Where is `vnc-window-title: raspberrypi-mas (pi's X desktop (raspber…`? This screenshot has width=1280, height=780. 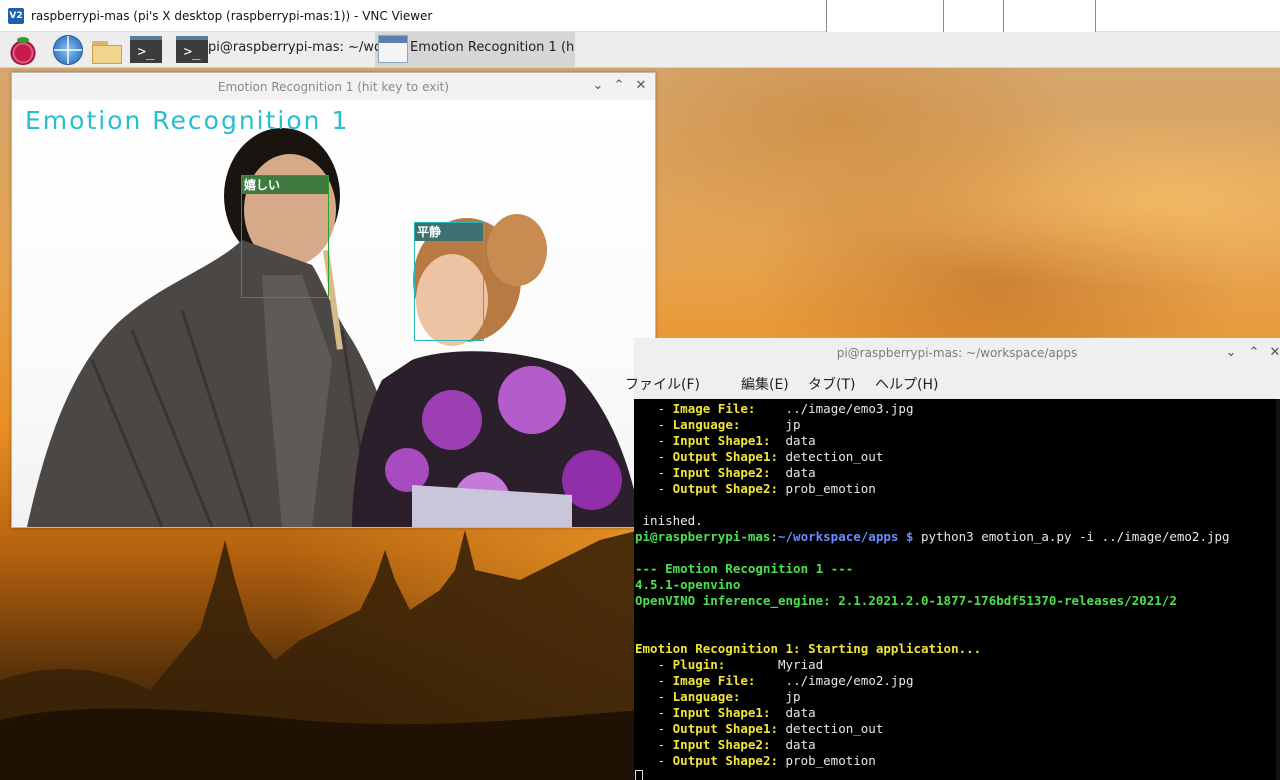 vnc-window-title: raspberrypi-mas (pi's X desktop (raspber… is located at coordinates (232, 15).